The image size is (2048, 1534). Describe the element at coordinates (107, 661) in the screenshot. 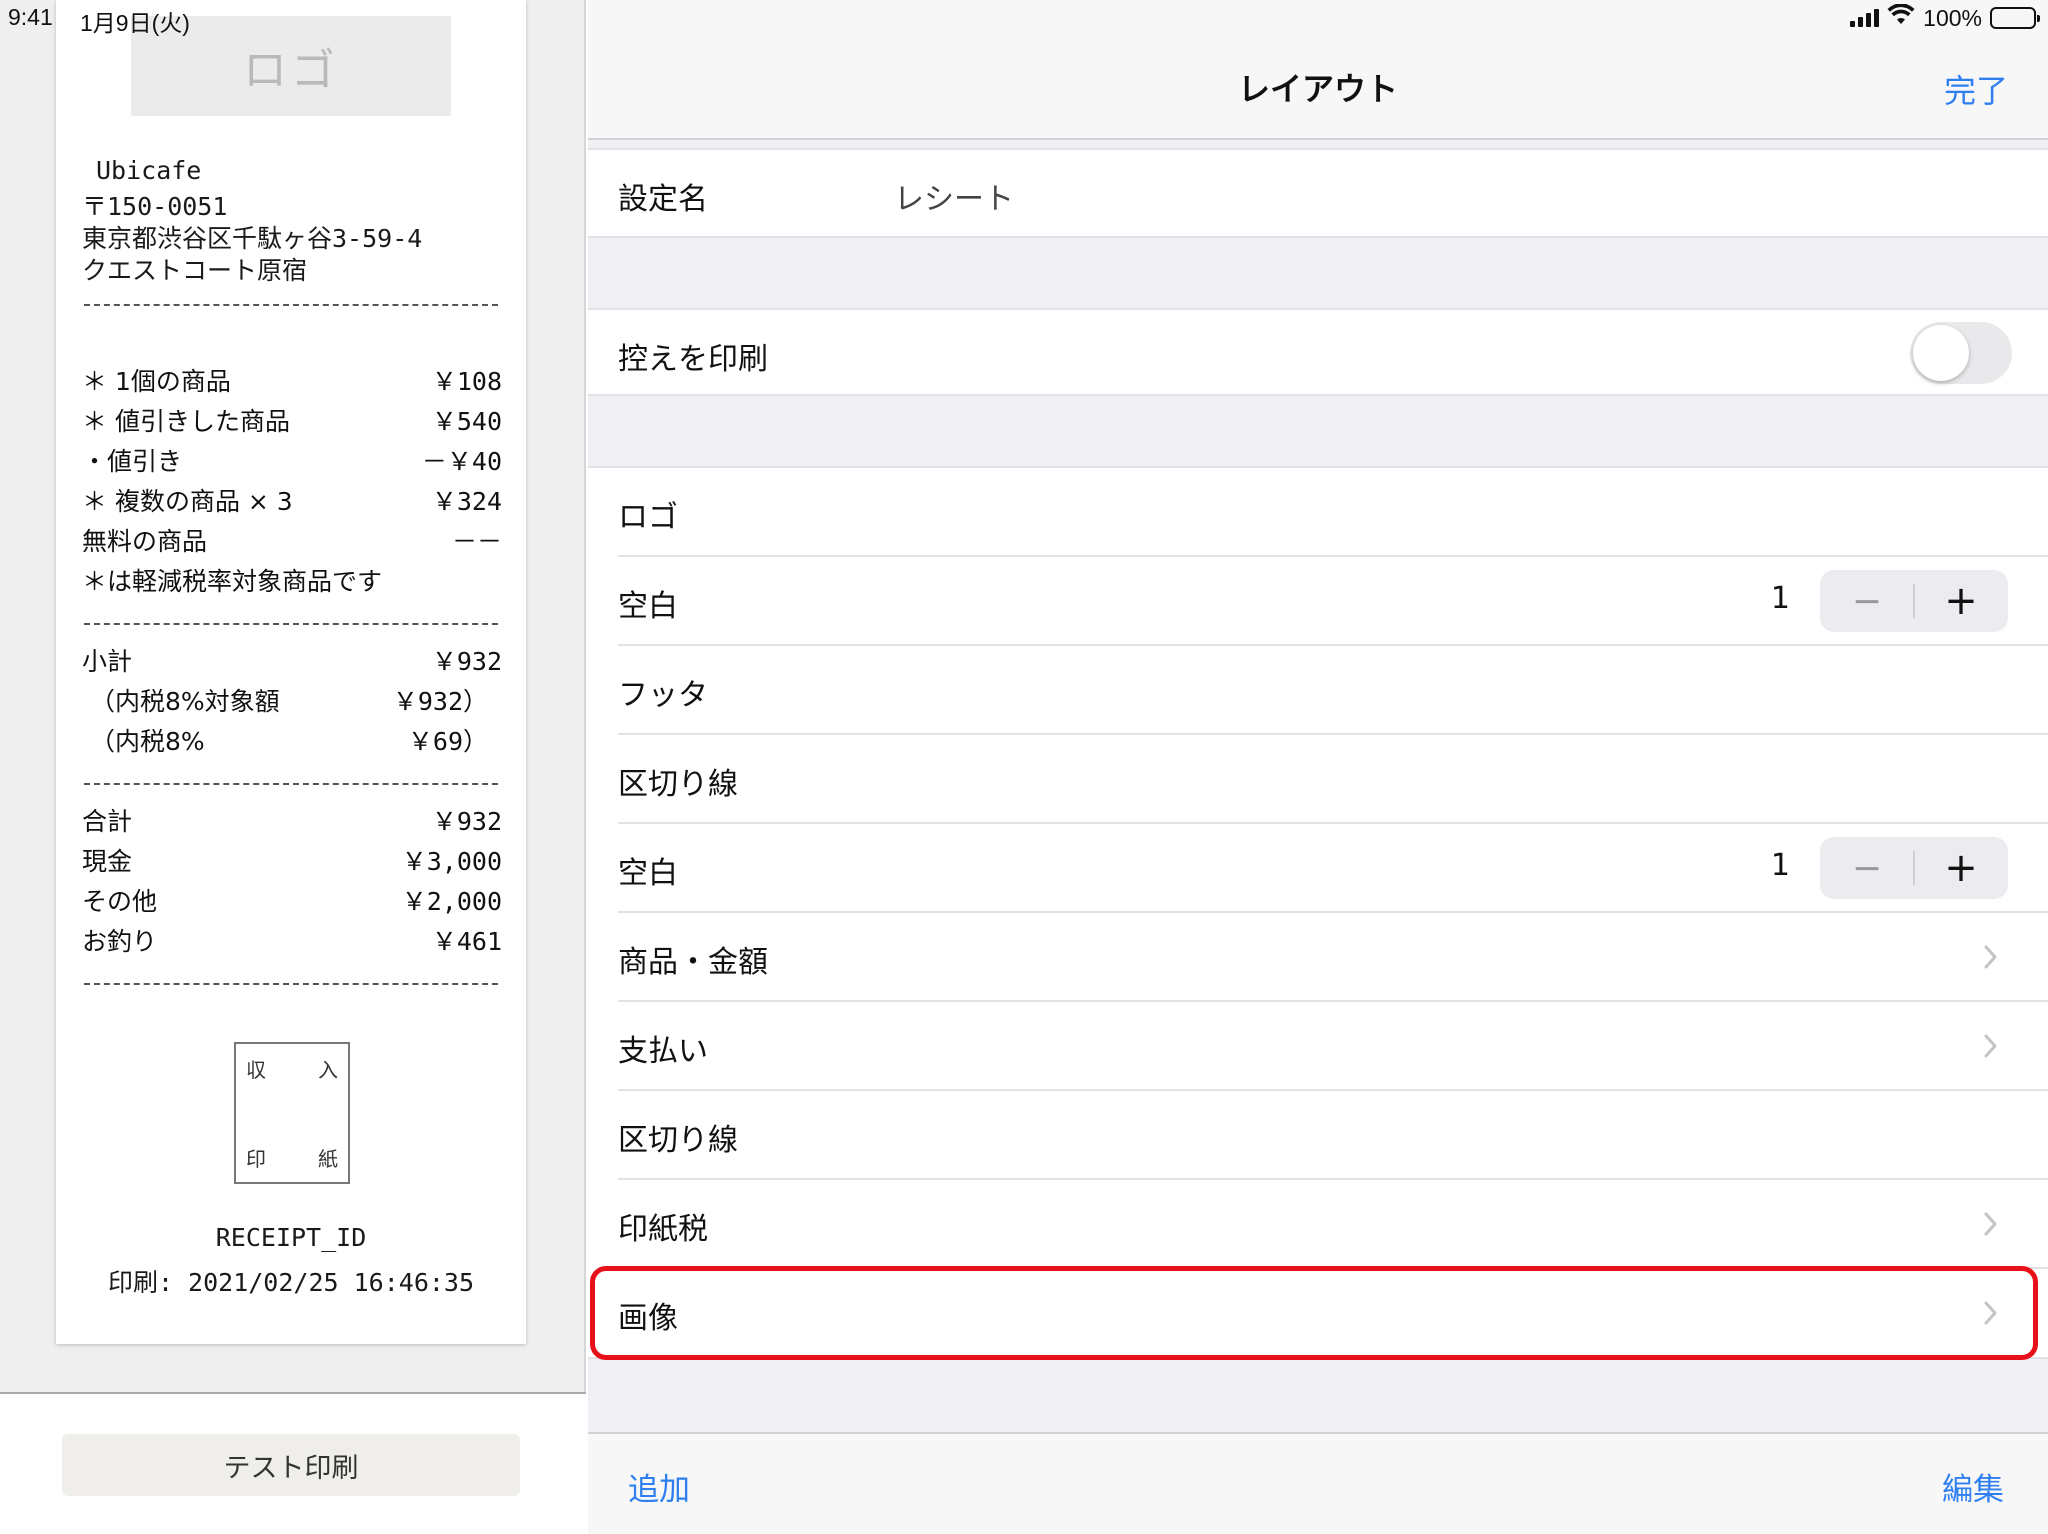

I see `receipt-subtotal-label: 小計` at that location.